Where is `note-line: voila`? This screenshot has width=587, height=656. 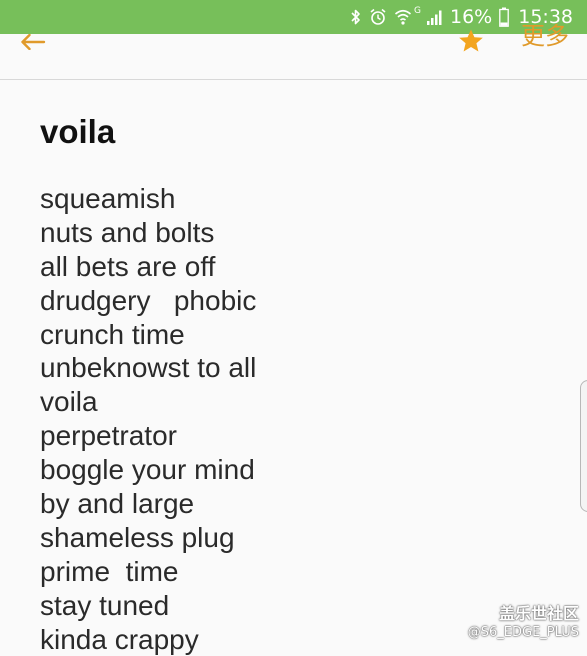 note-line: voila is located at coordinates (69, 402).